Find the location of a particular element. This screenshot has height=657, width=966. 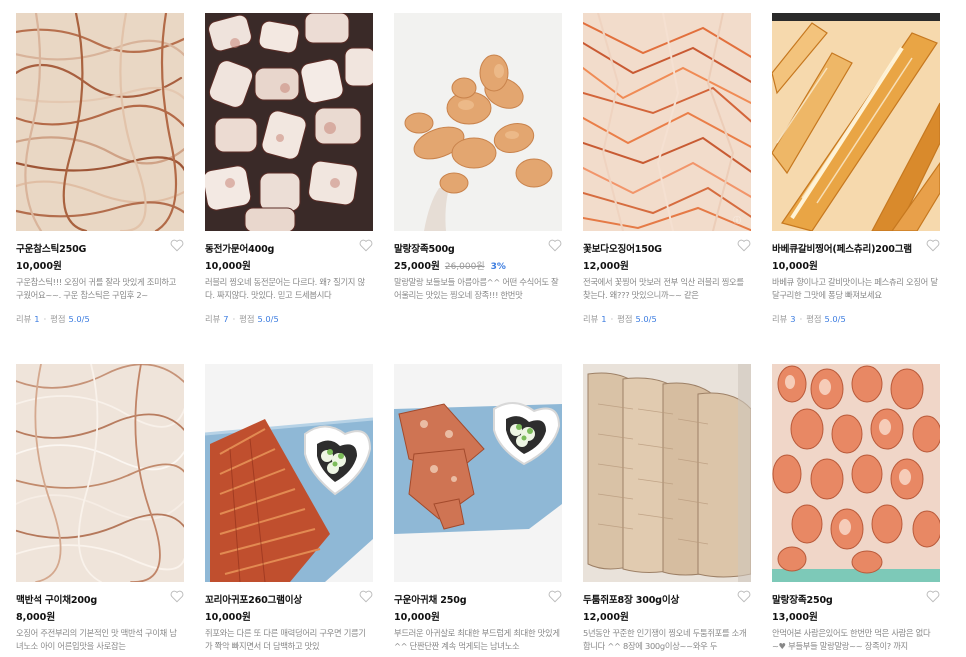

price-row: 25,000원 26,000원 3% is located at coordinates (450, 265).